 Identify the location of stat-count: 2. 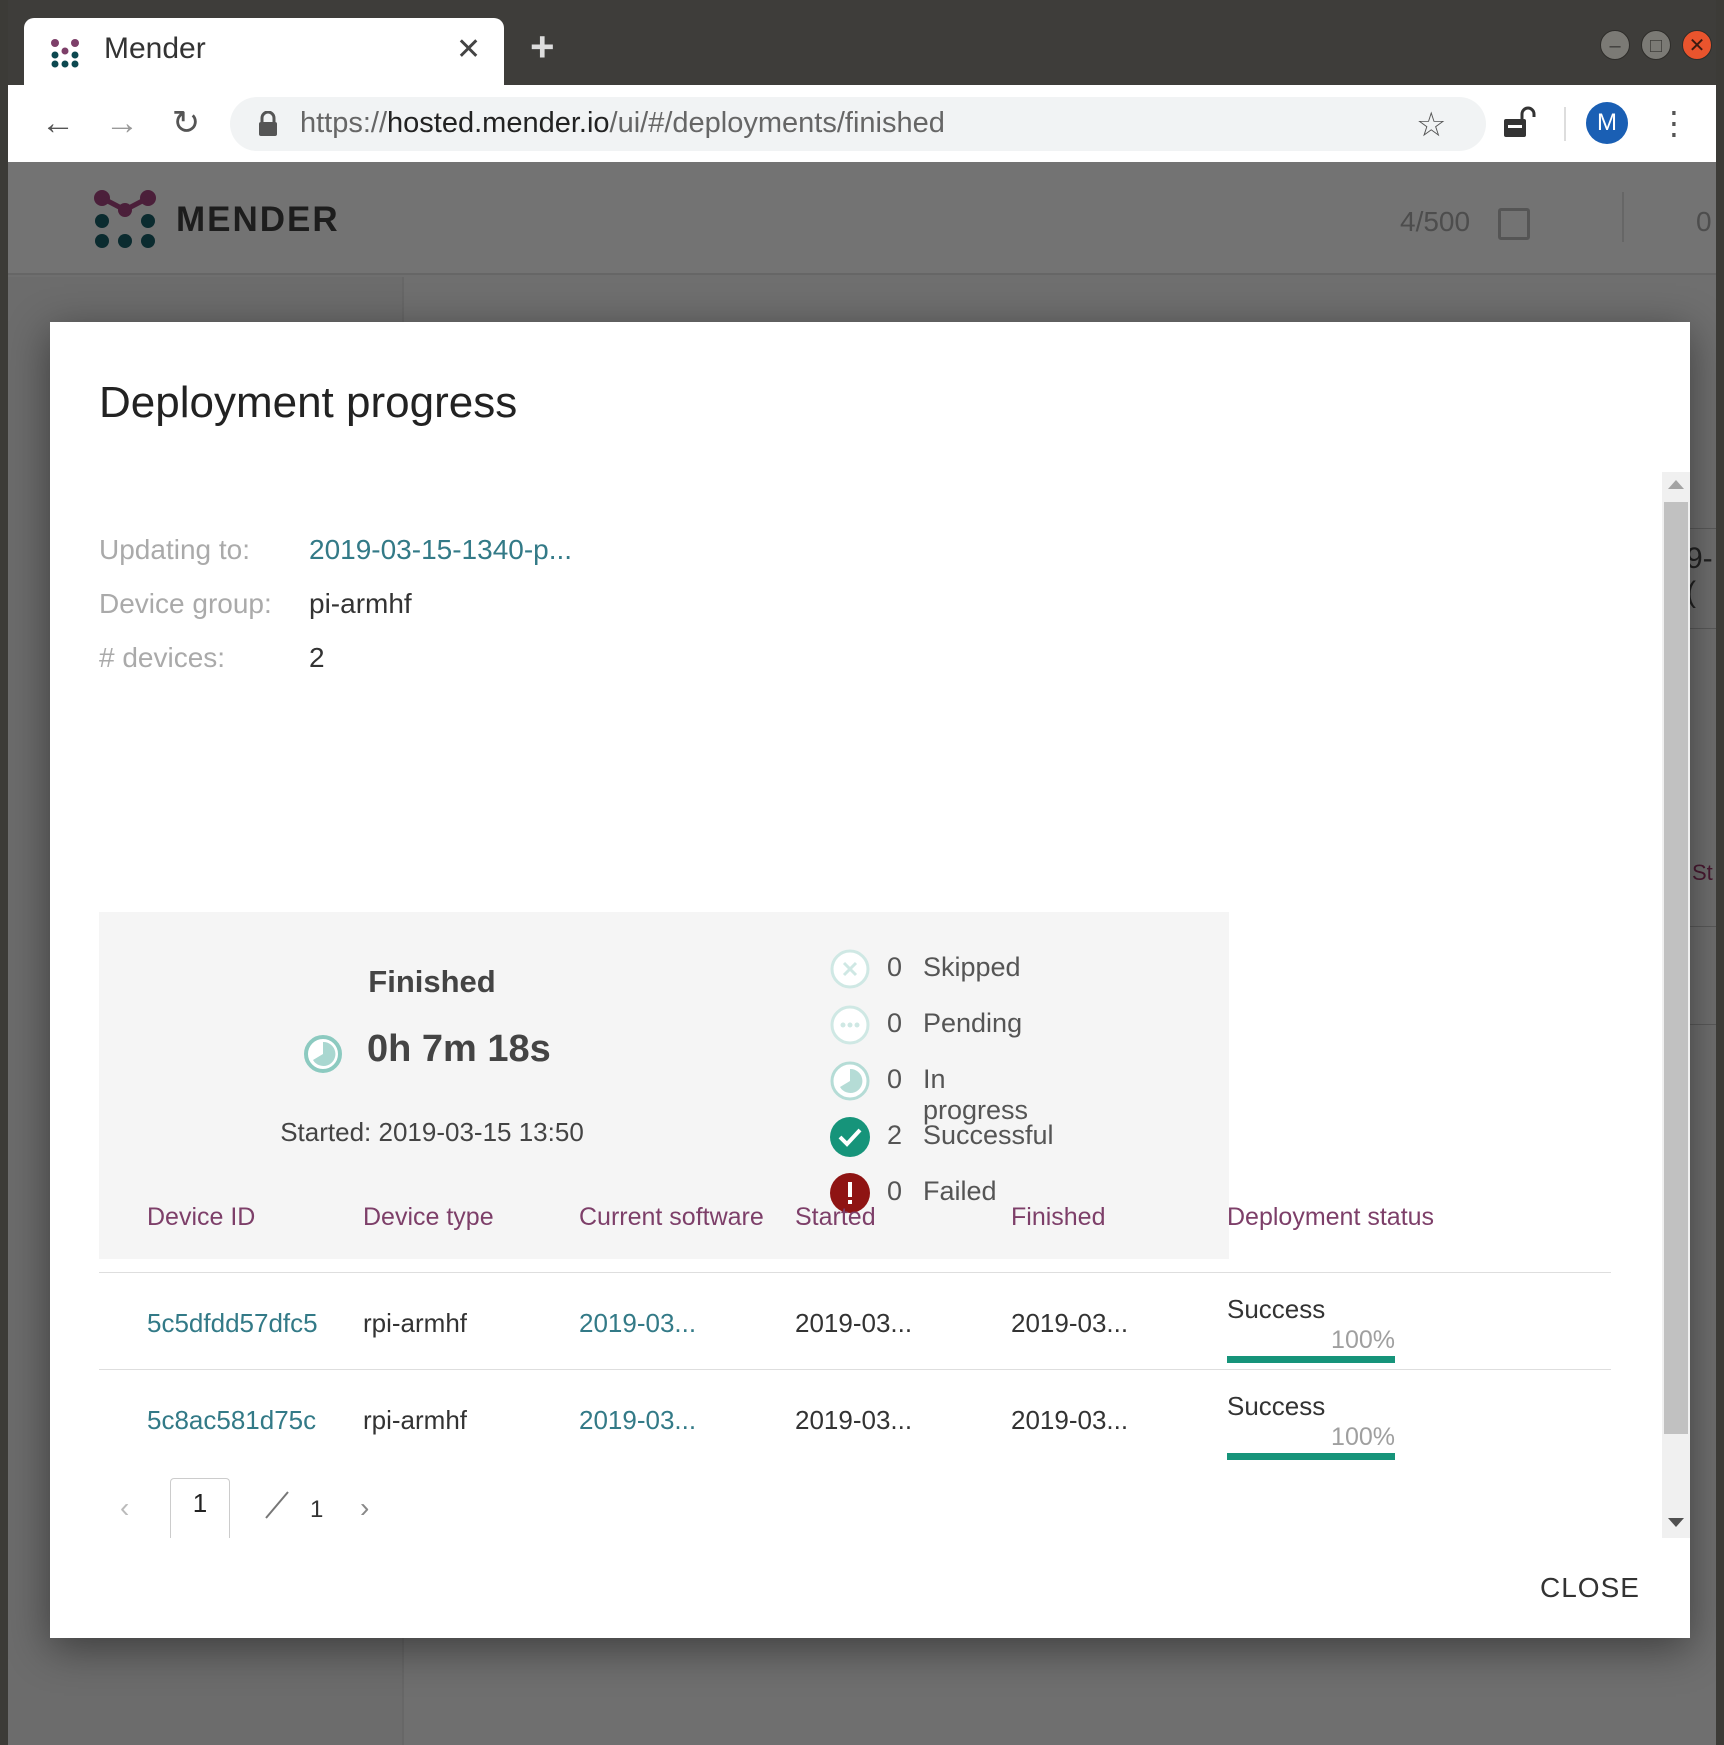
(895, 1135).